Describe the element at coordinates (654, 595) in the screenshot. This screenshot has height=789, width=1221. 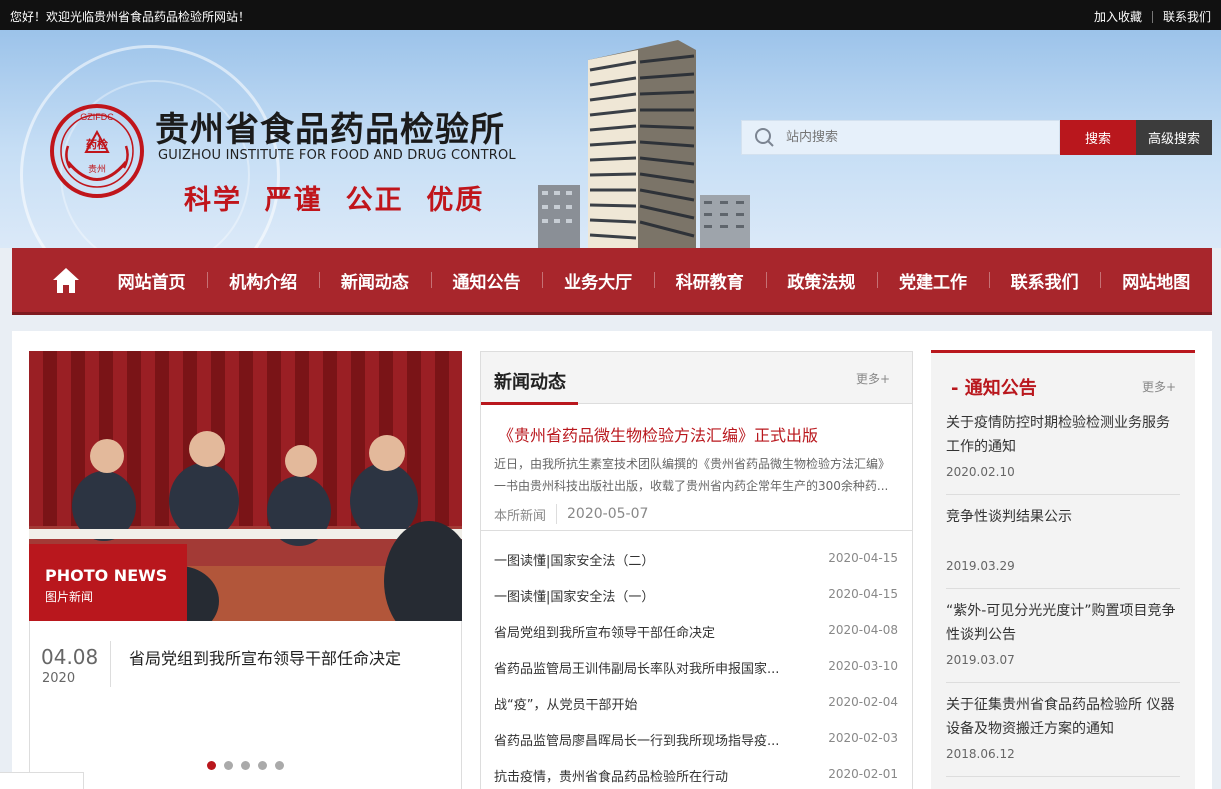
I see `news-item-title: 一图读懂|国家安全法（一）` at that location.